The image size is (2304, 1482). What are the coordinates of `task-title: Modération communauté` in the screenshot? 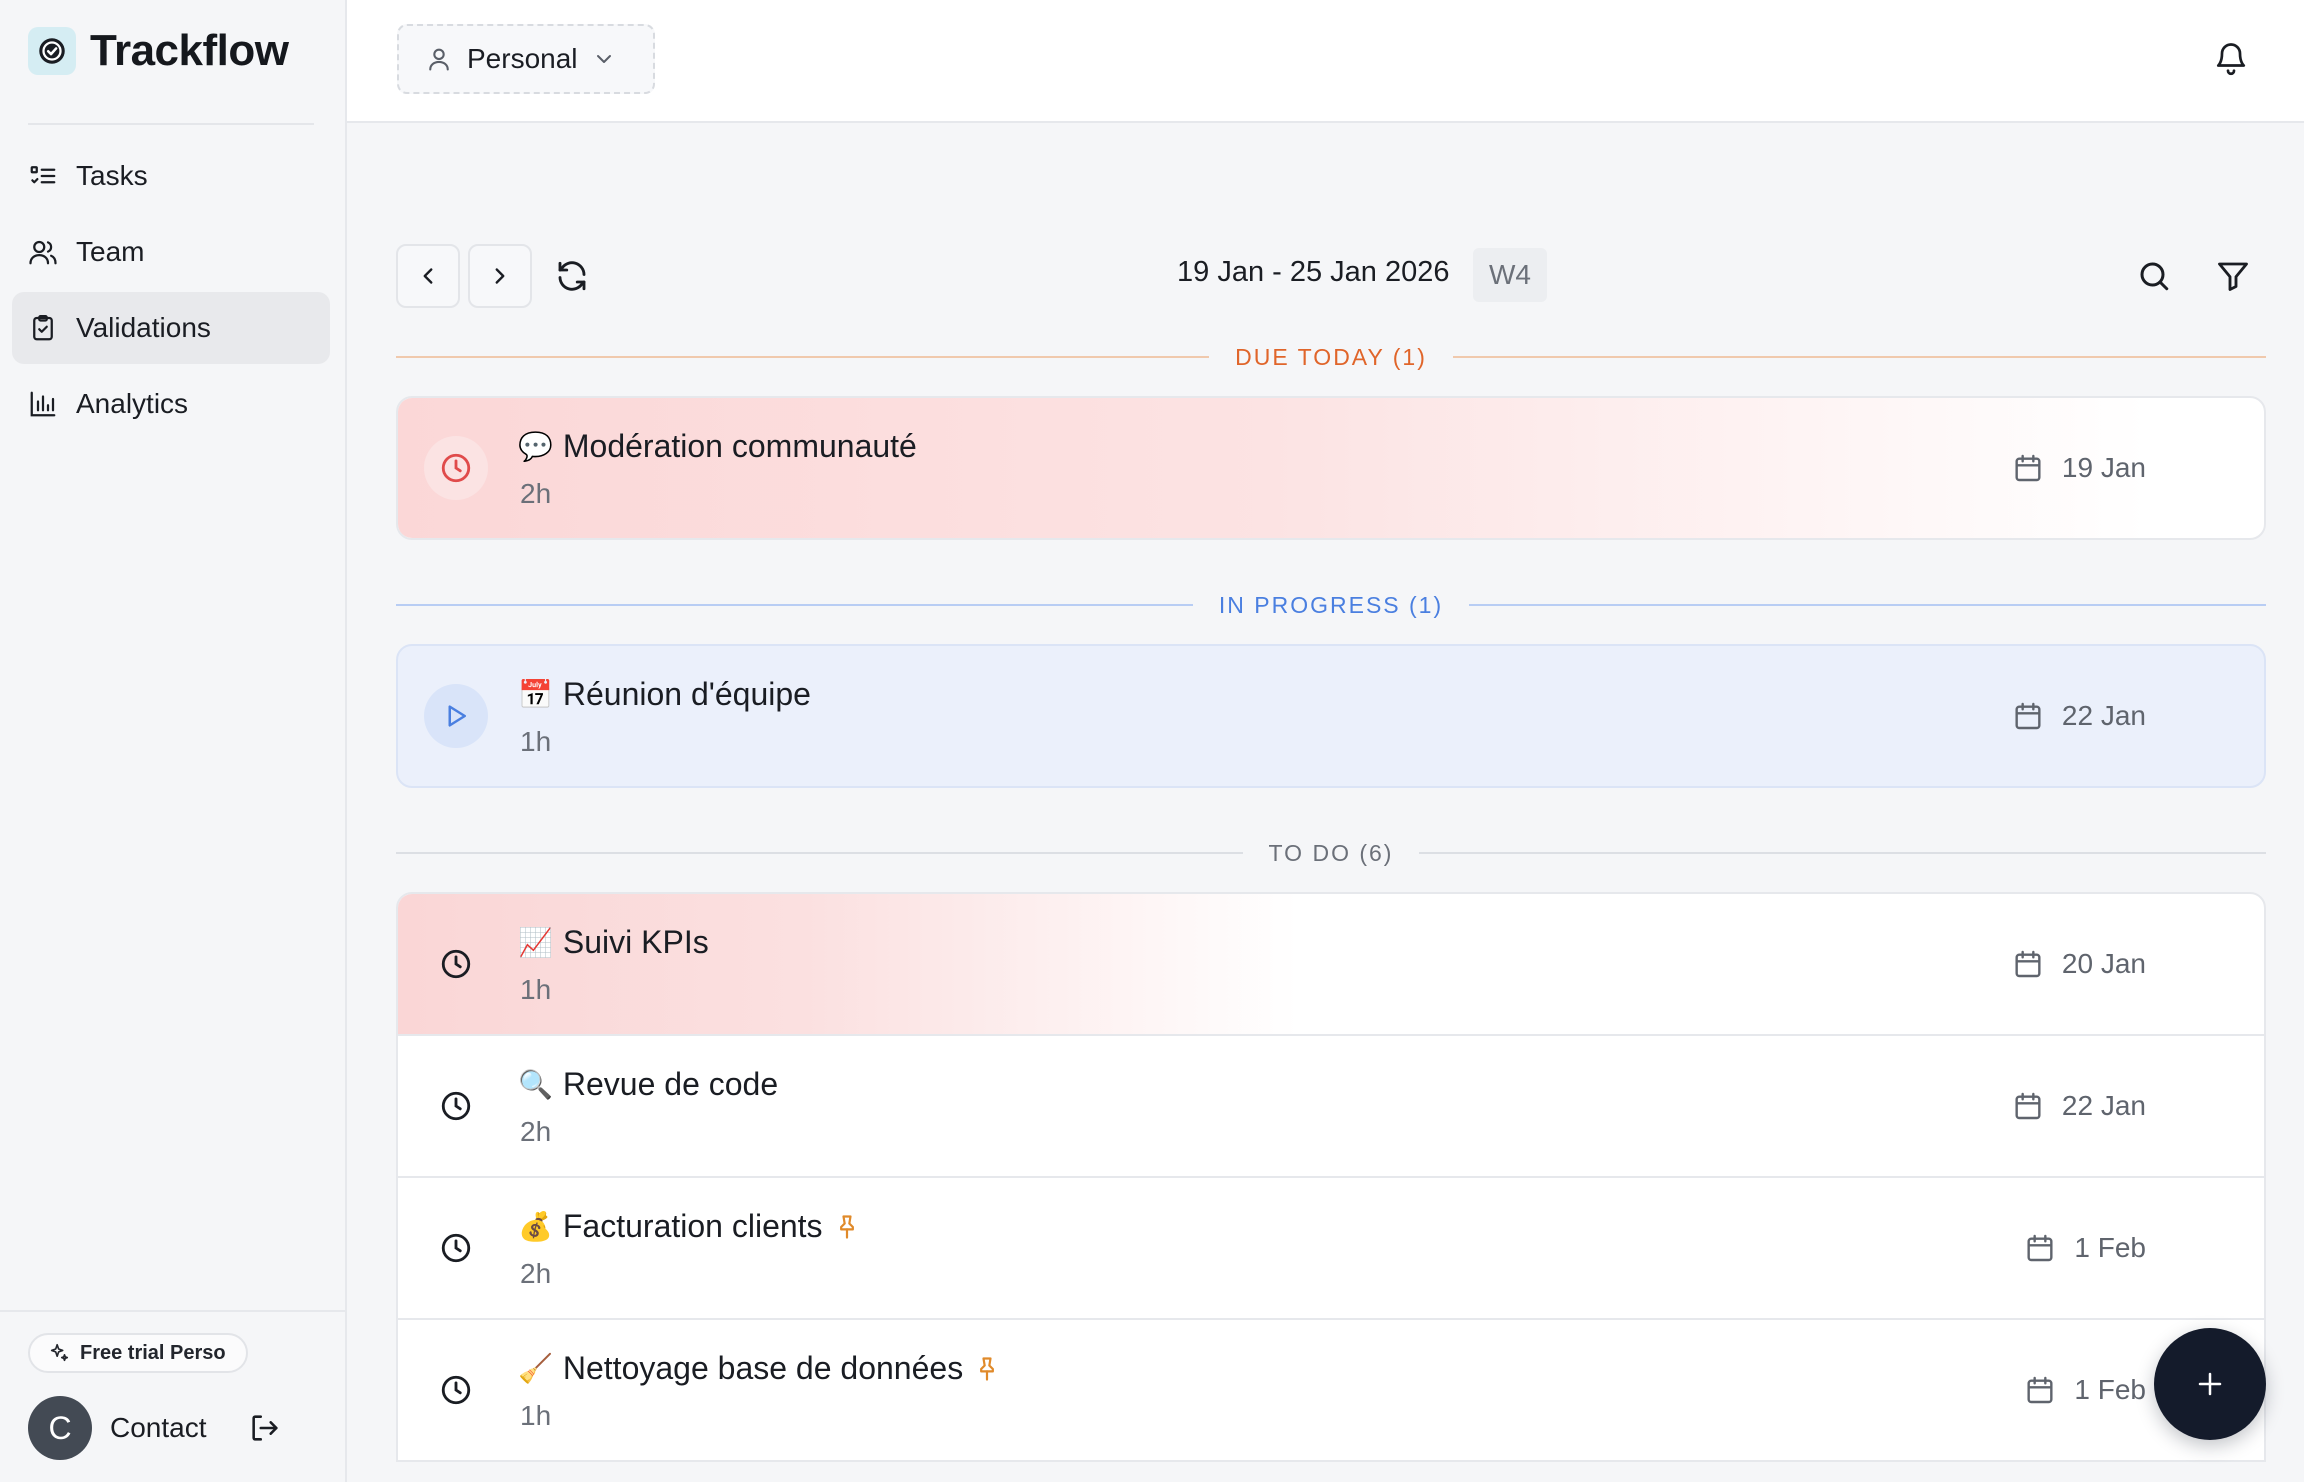 It's located at (739, 446).